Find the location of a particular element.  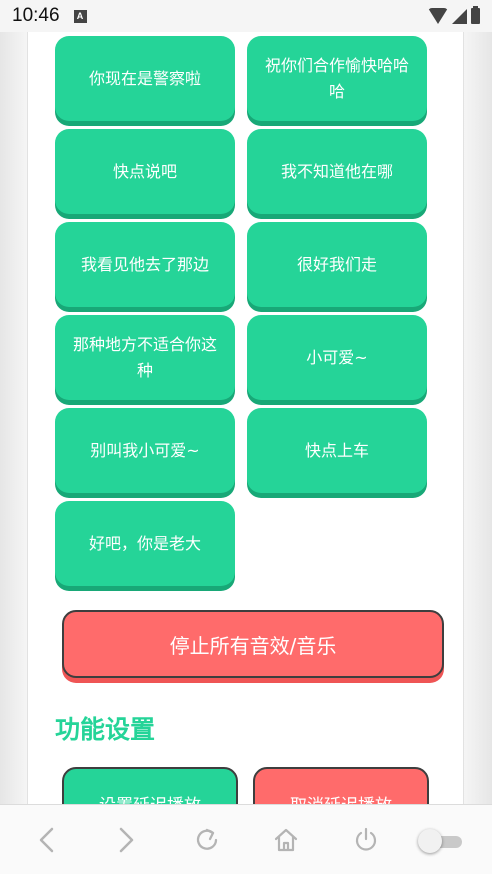

stop-all-button: 停止所有音效/音乐 is located at coordinates (253, 644).